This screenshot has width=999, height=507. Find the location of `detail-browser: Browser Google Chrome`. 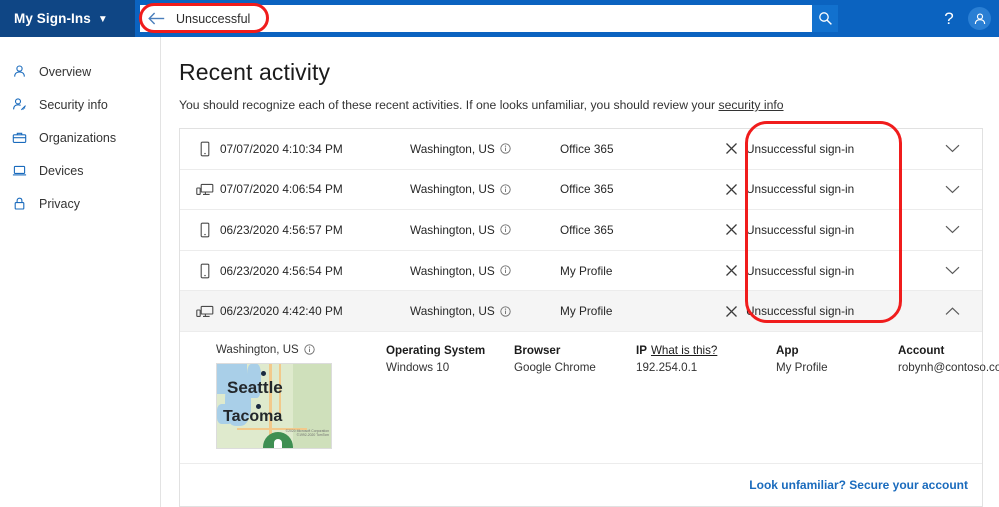

detail-browser: Browser Google Chrome is located at coordinates (575, 396).